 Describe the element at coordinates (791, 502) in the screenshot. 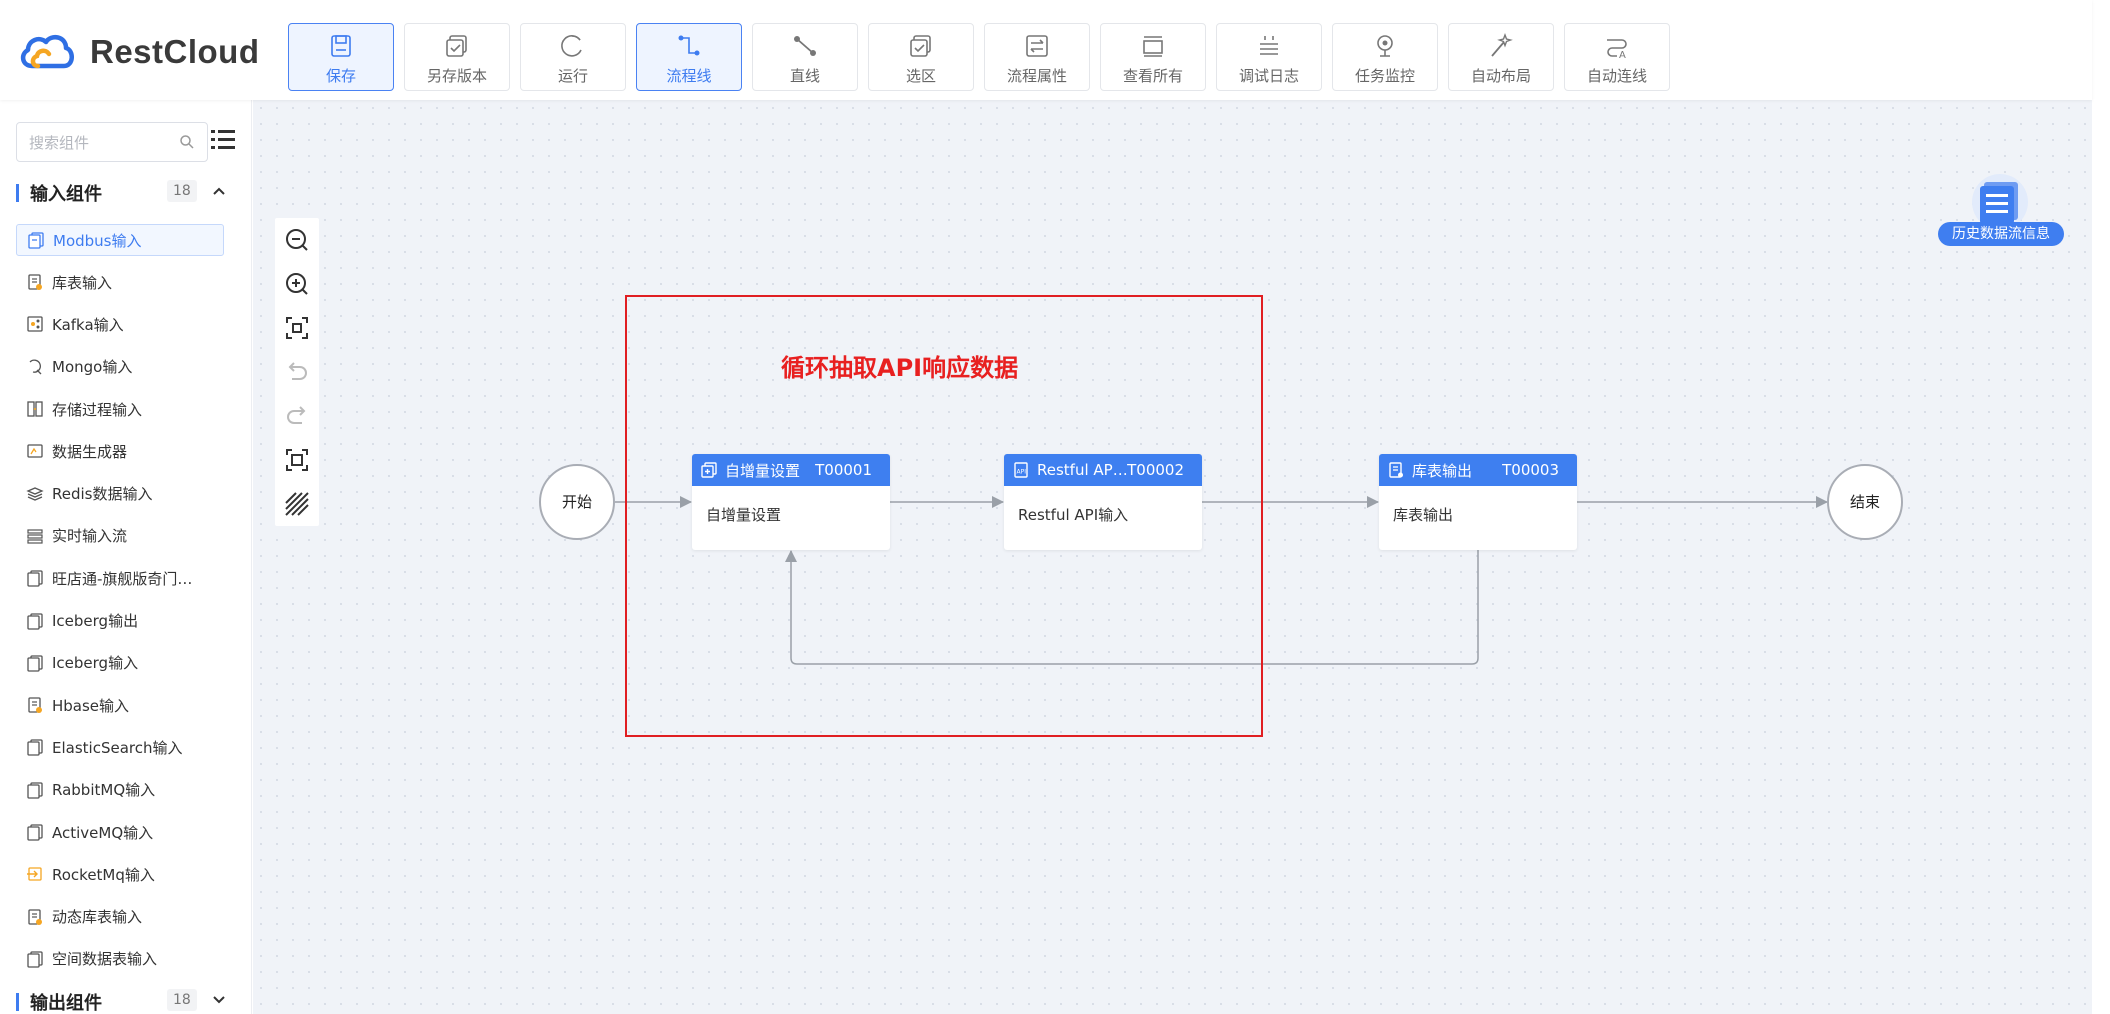

I see `flow-node-t00001: 自增量设置 T00001 自增量设置` at that location.